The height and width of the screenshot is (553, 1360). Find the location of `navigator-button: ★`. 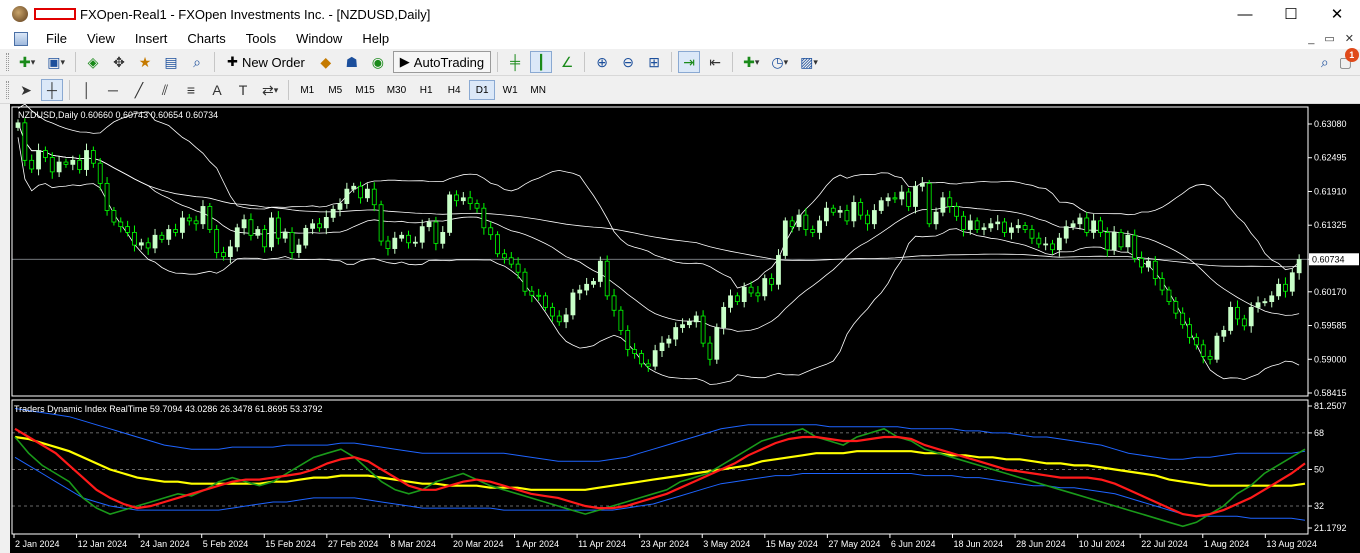

navigator-button: ★ is located at coordinates (145, 62).